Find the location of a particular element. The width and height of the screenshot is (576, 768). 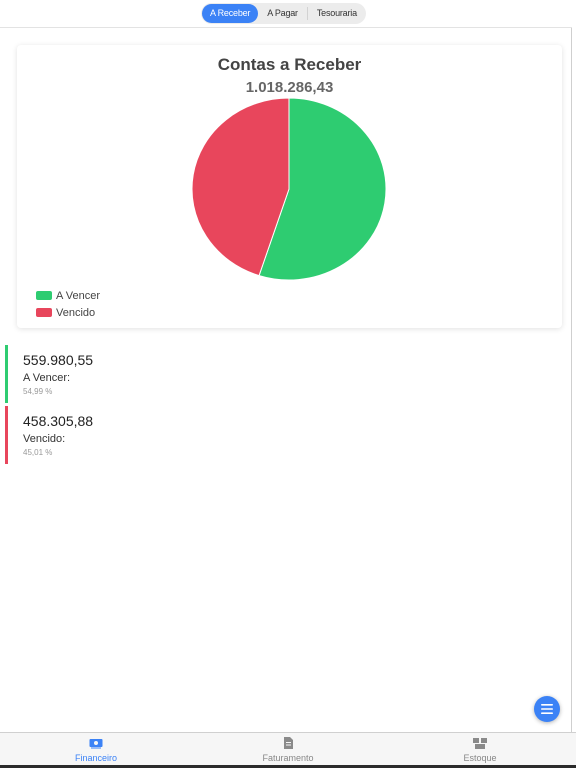

summary-a-vencer: 559.980,55 A Vencer: 54,99 % is located at coordinates (285, 374).